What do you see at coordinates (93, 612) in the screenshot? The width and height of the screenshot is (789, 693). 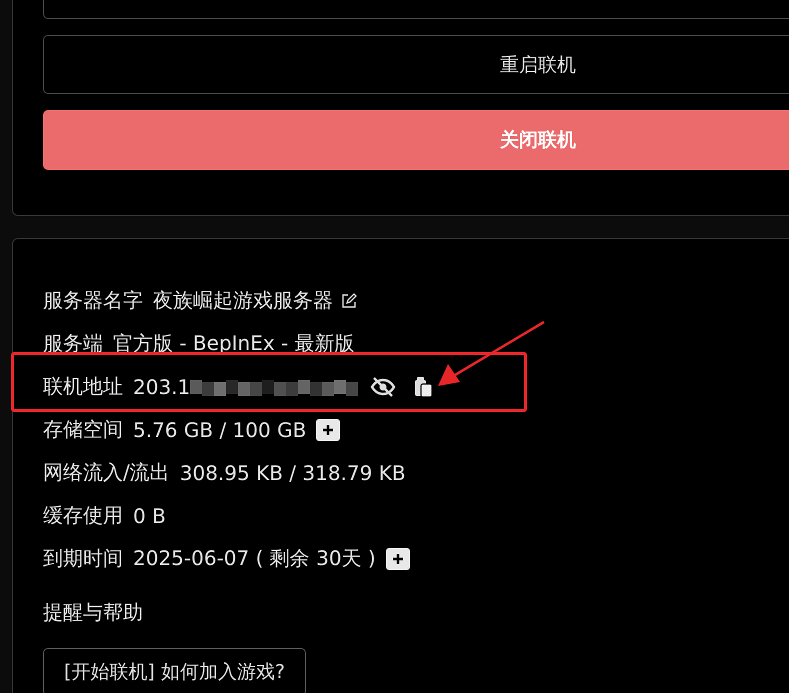 I see `section-title: 提醒与帮助` at bounding box center [93, 612].